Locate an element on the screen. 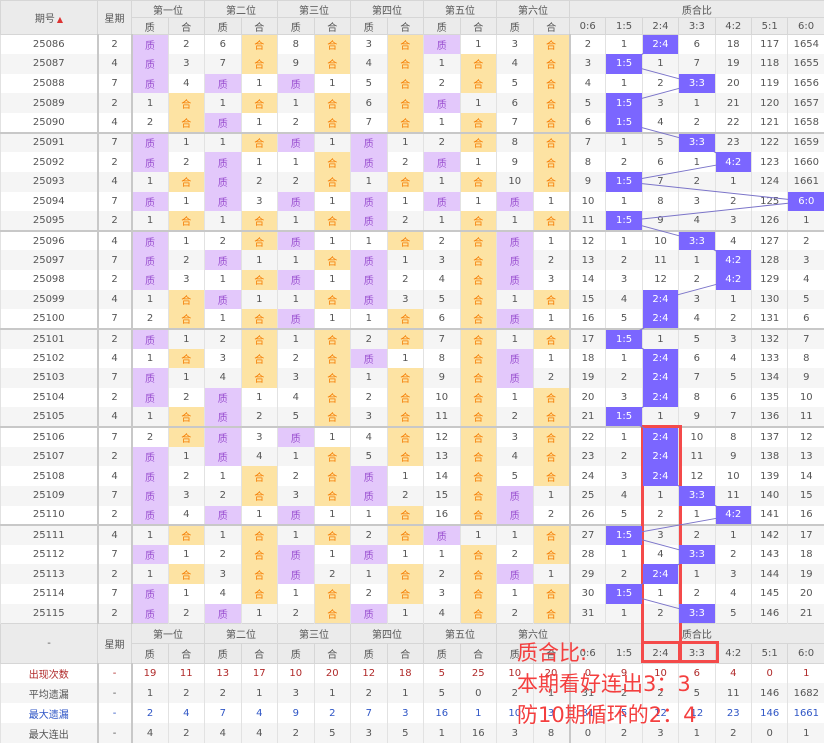  ratio-miss-count: 15 is located at coordinates (806, 496).